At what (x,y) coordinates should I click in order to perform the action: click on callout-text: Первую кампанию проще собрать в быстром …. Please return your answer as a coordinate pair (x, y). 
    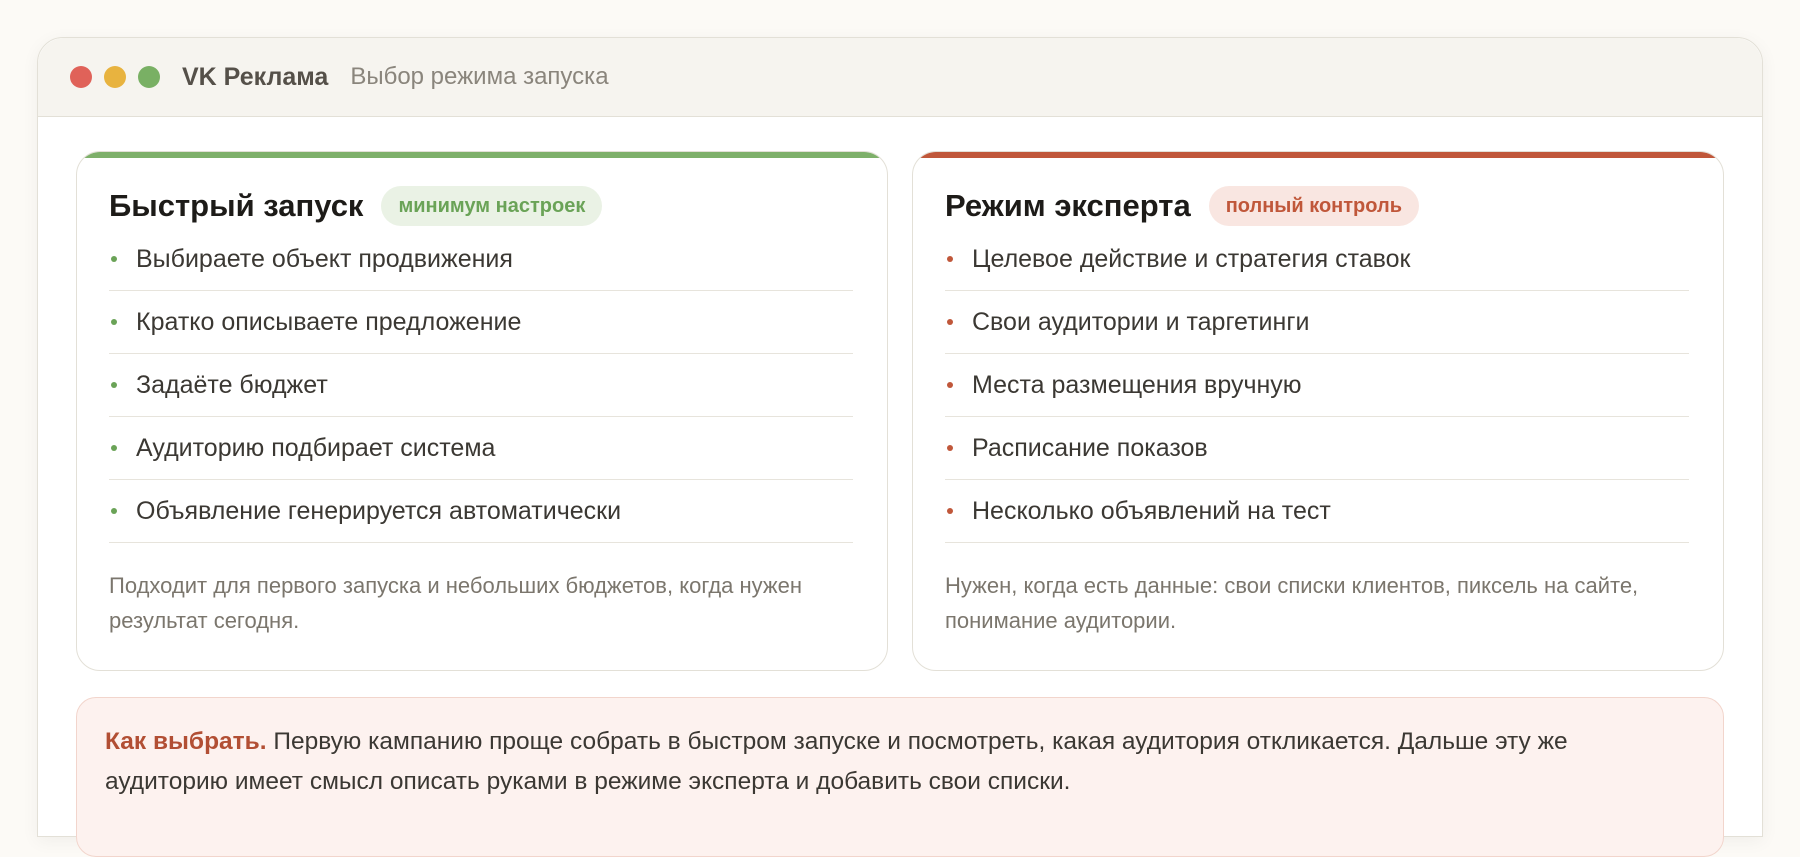
    Looking at the image, I should click on (836, 761).